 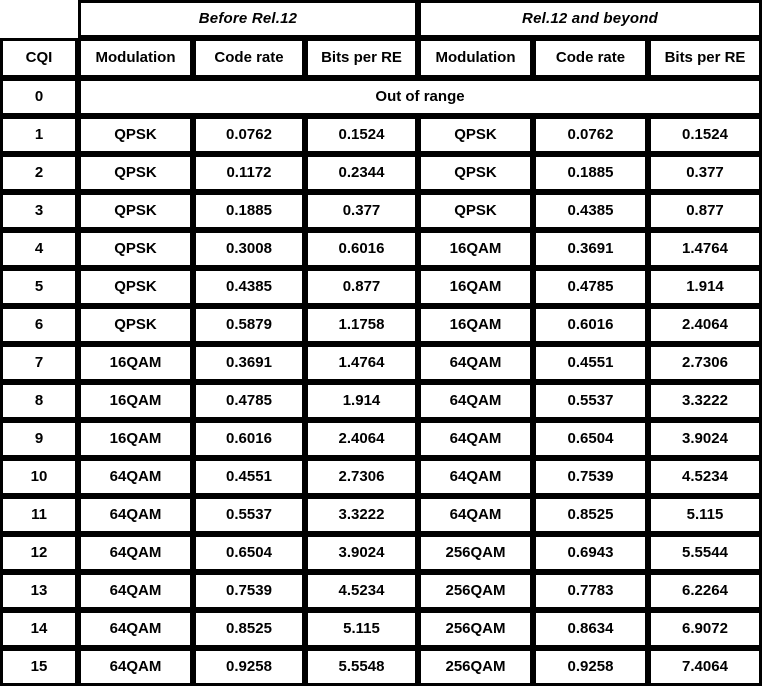 What do you see at coordinates (39, 97) in the screenshot?
I see `cell-cqi-0: 0` at bounding box center [39, 97].